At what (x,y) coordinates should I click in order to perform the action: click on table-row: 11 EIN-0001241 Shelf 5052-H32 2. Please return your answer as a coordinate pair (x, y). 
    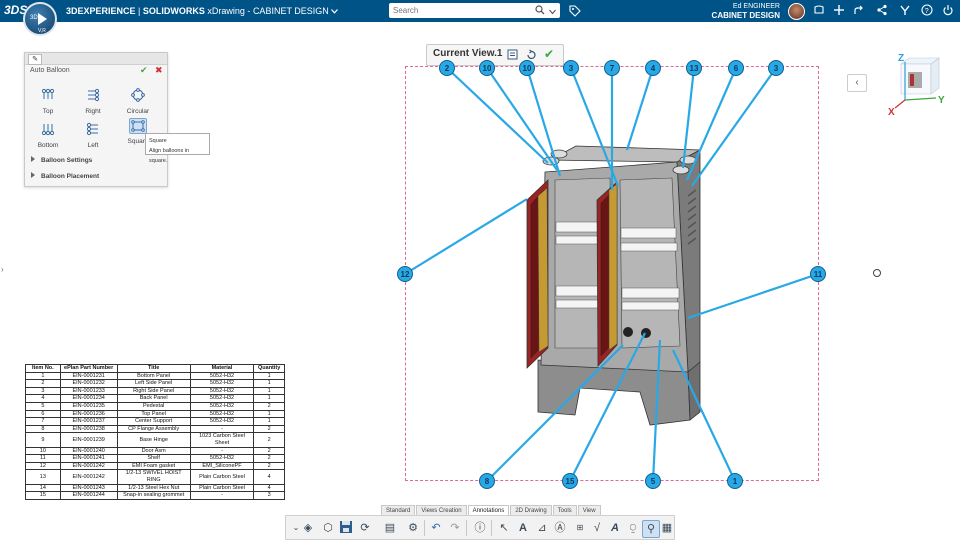
    Looking at the image, I should click on (155, 458).